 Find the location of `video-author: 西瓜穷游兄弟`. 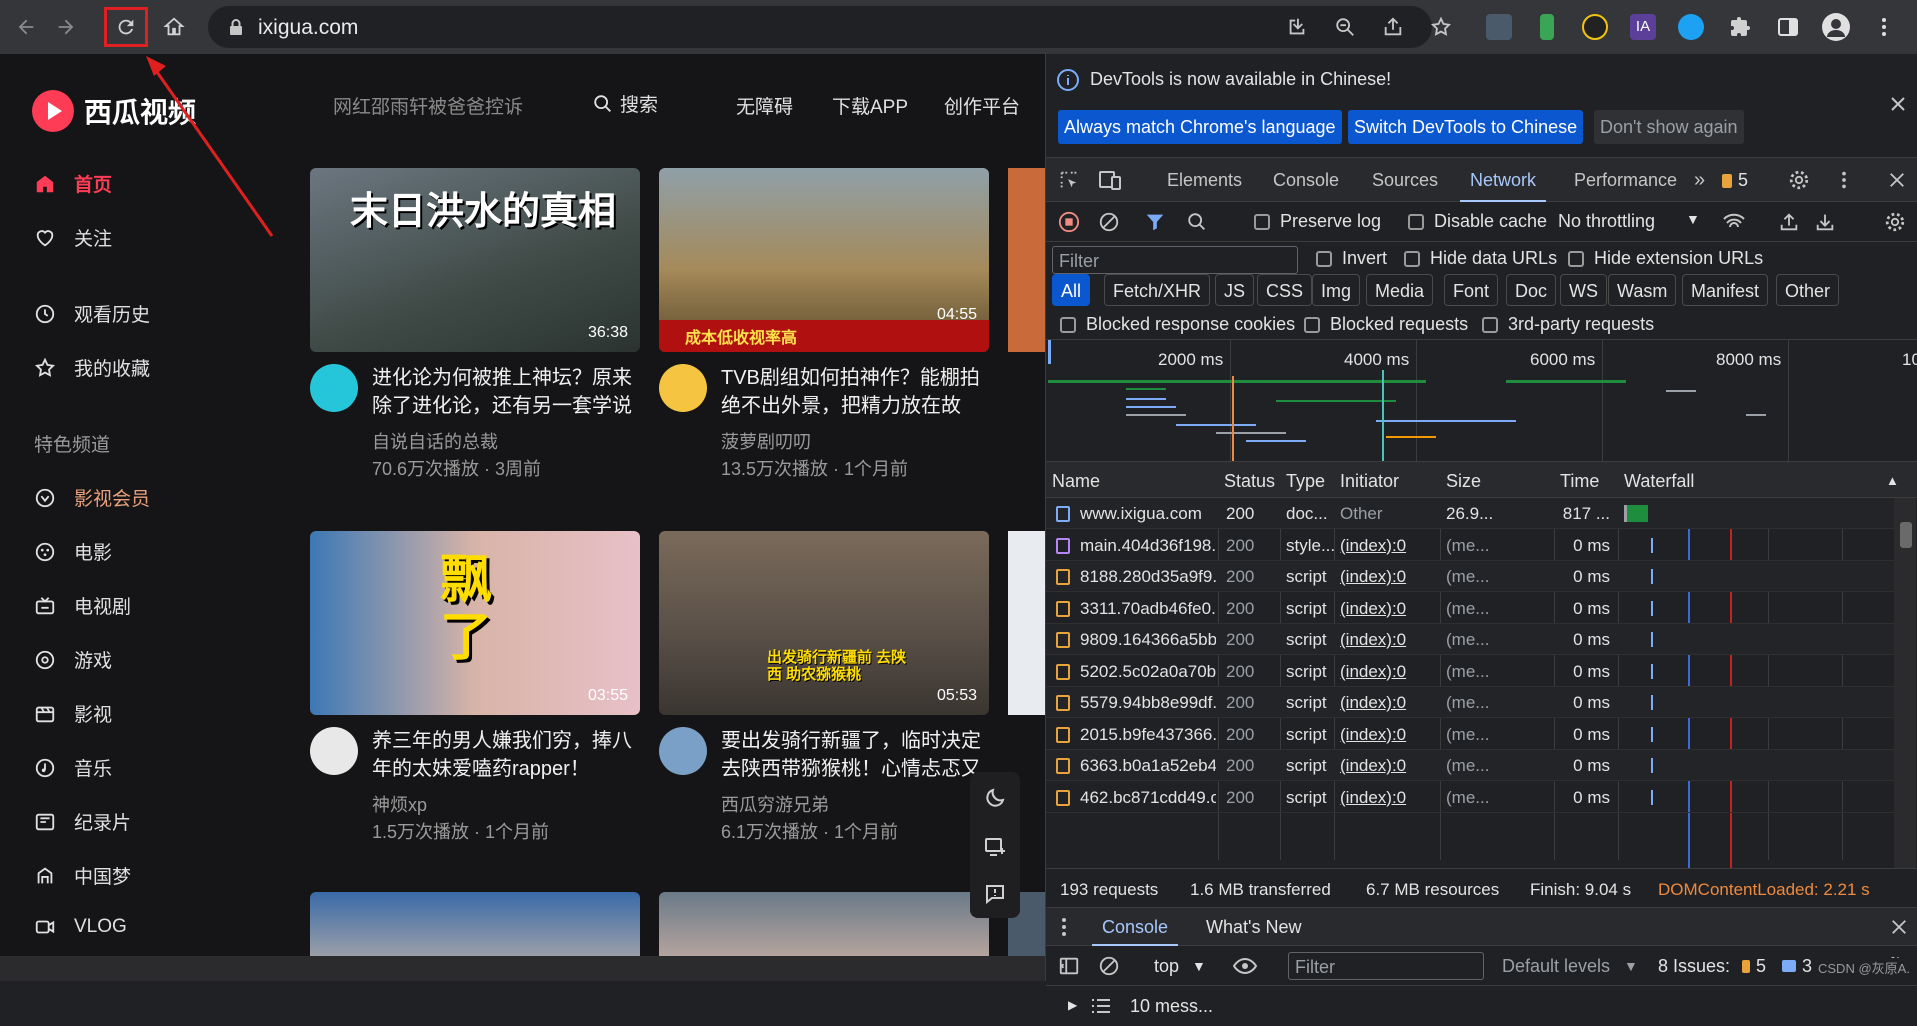

video-author: 西瓜穷游兄弟 is located at coordinates (775, 804).